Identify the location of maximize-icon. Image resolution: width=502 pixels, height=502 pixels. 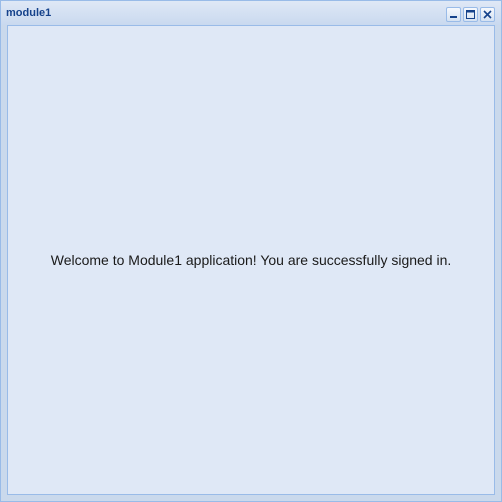
(470, 14).